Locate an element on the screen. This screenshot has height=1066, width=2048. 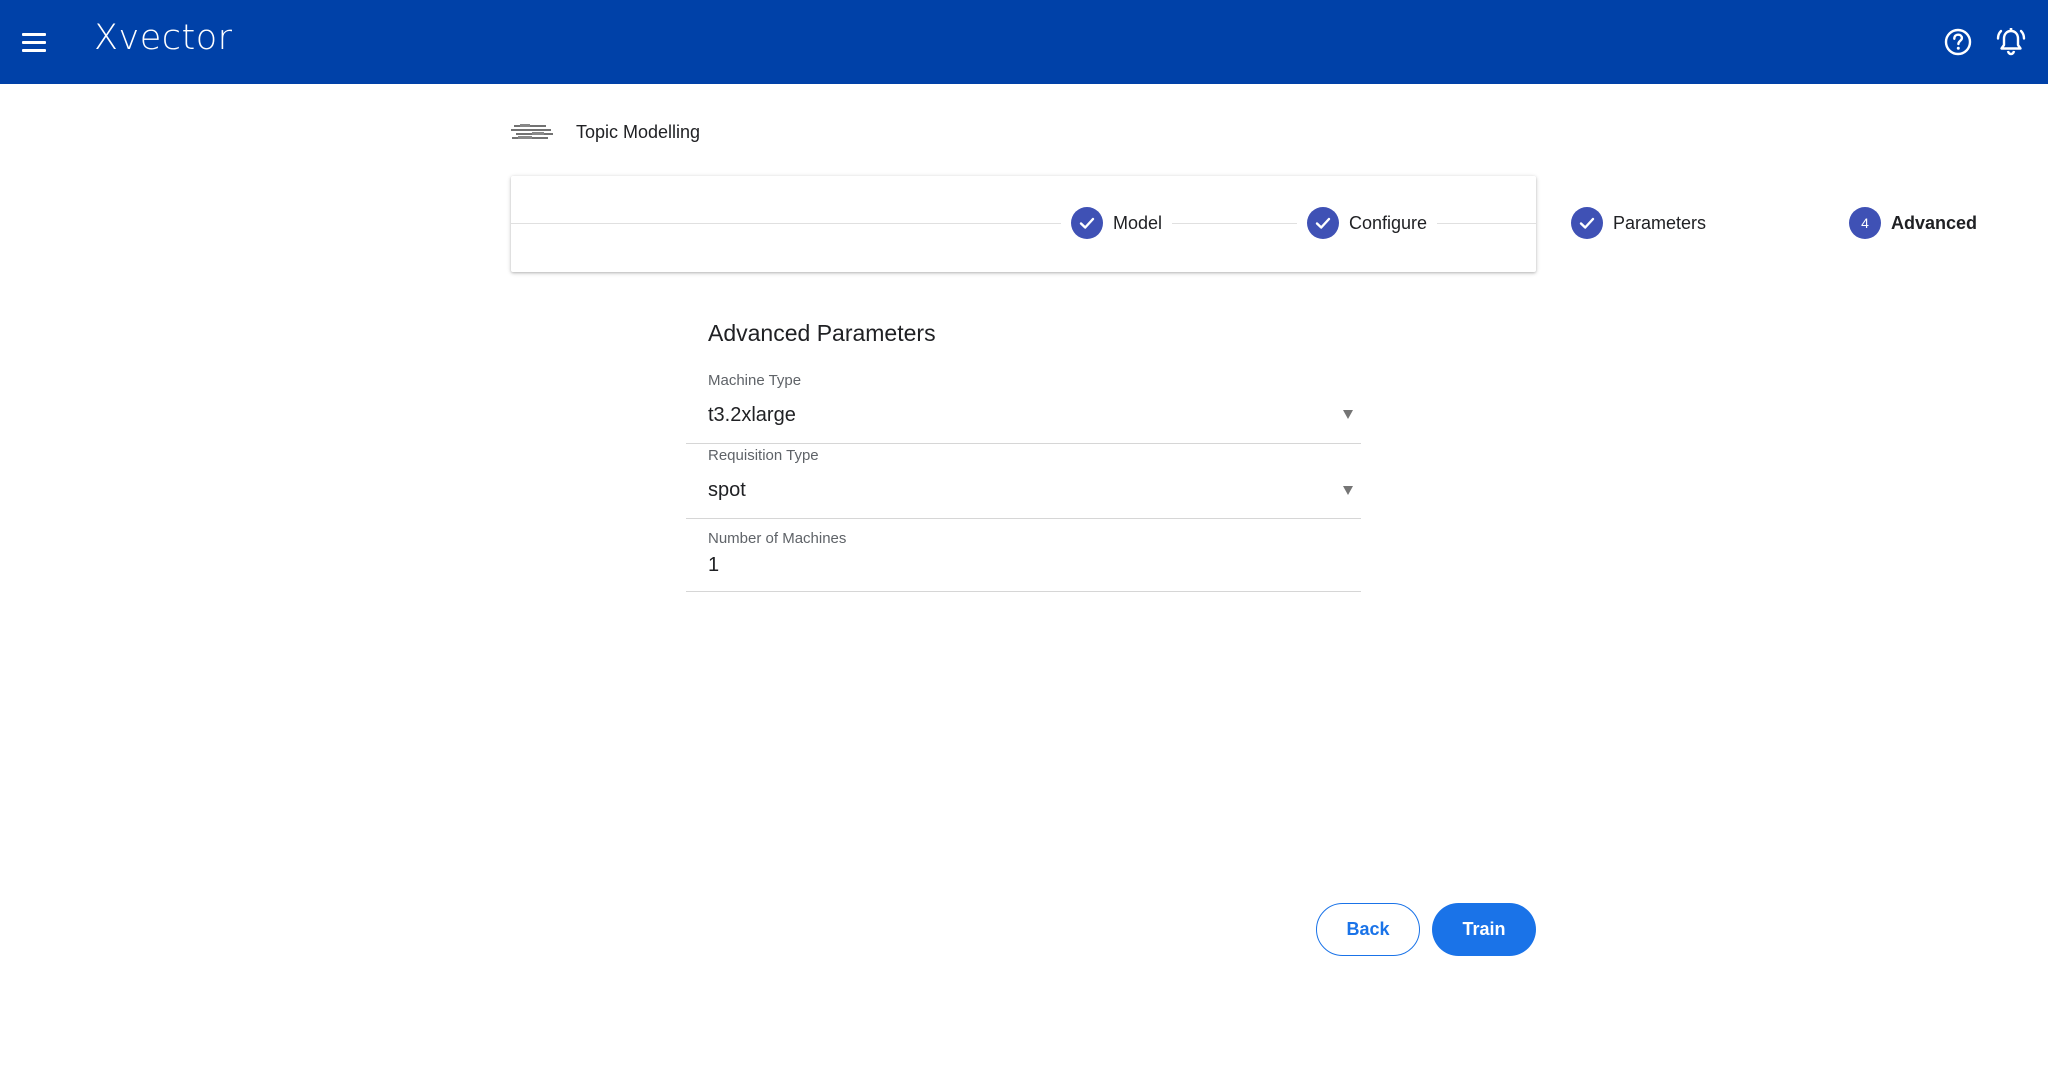
field-label: Machine Type is located at coordinates (755, 380).